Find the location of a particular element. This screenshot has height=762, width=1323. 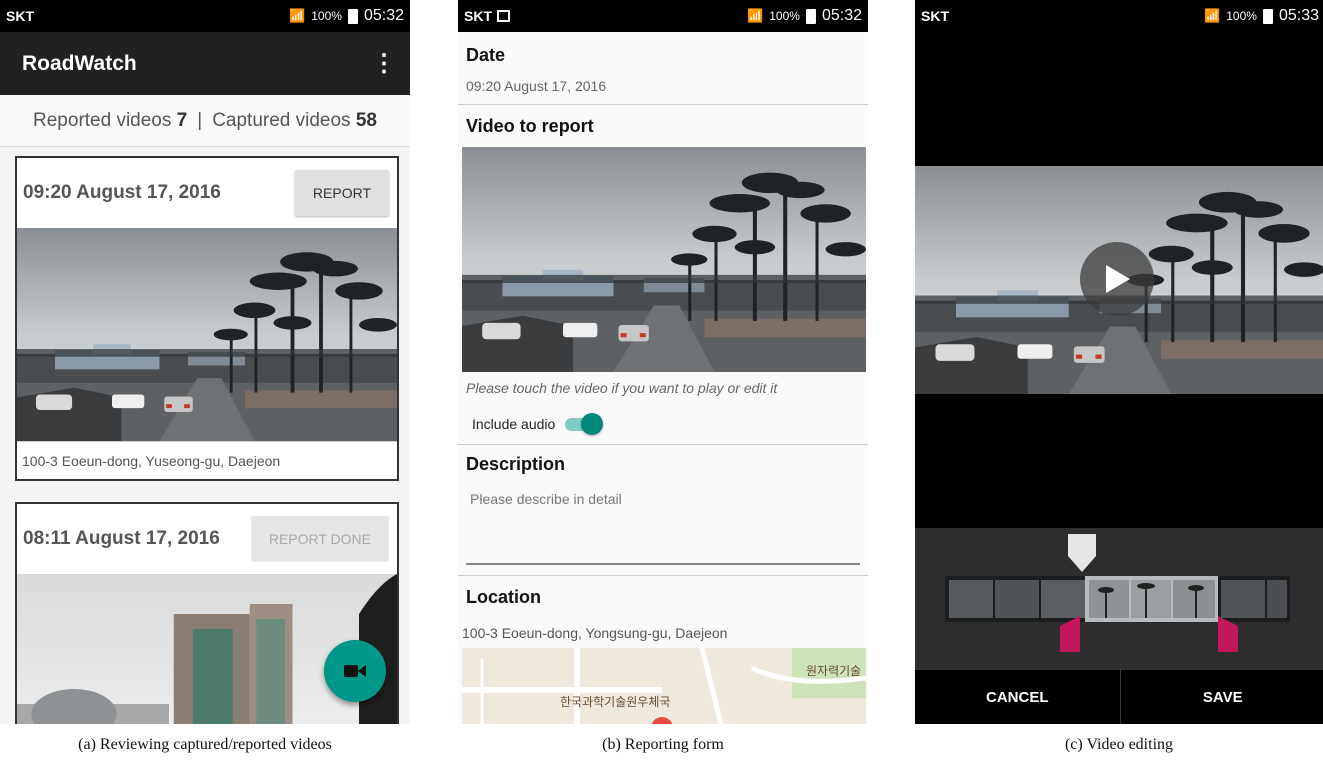

trim-timeline is located at coordinates (1119, 598).